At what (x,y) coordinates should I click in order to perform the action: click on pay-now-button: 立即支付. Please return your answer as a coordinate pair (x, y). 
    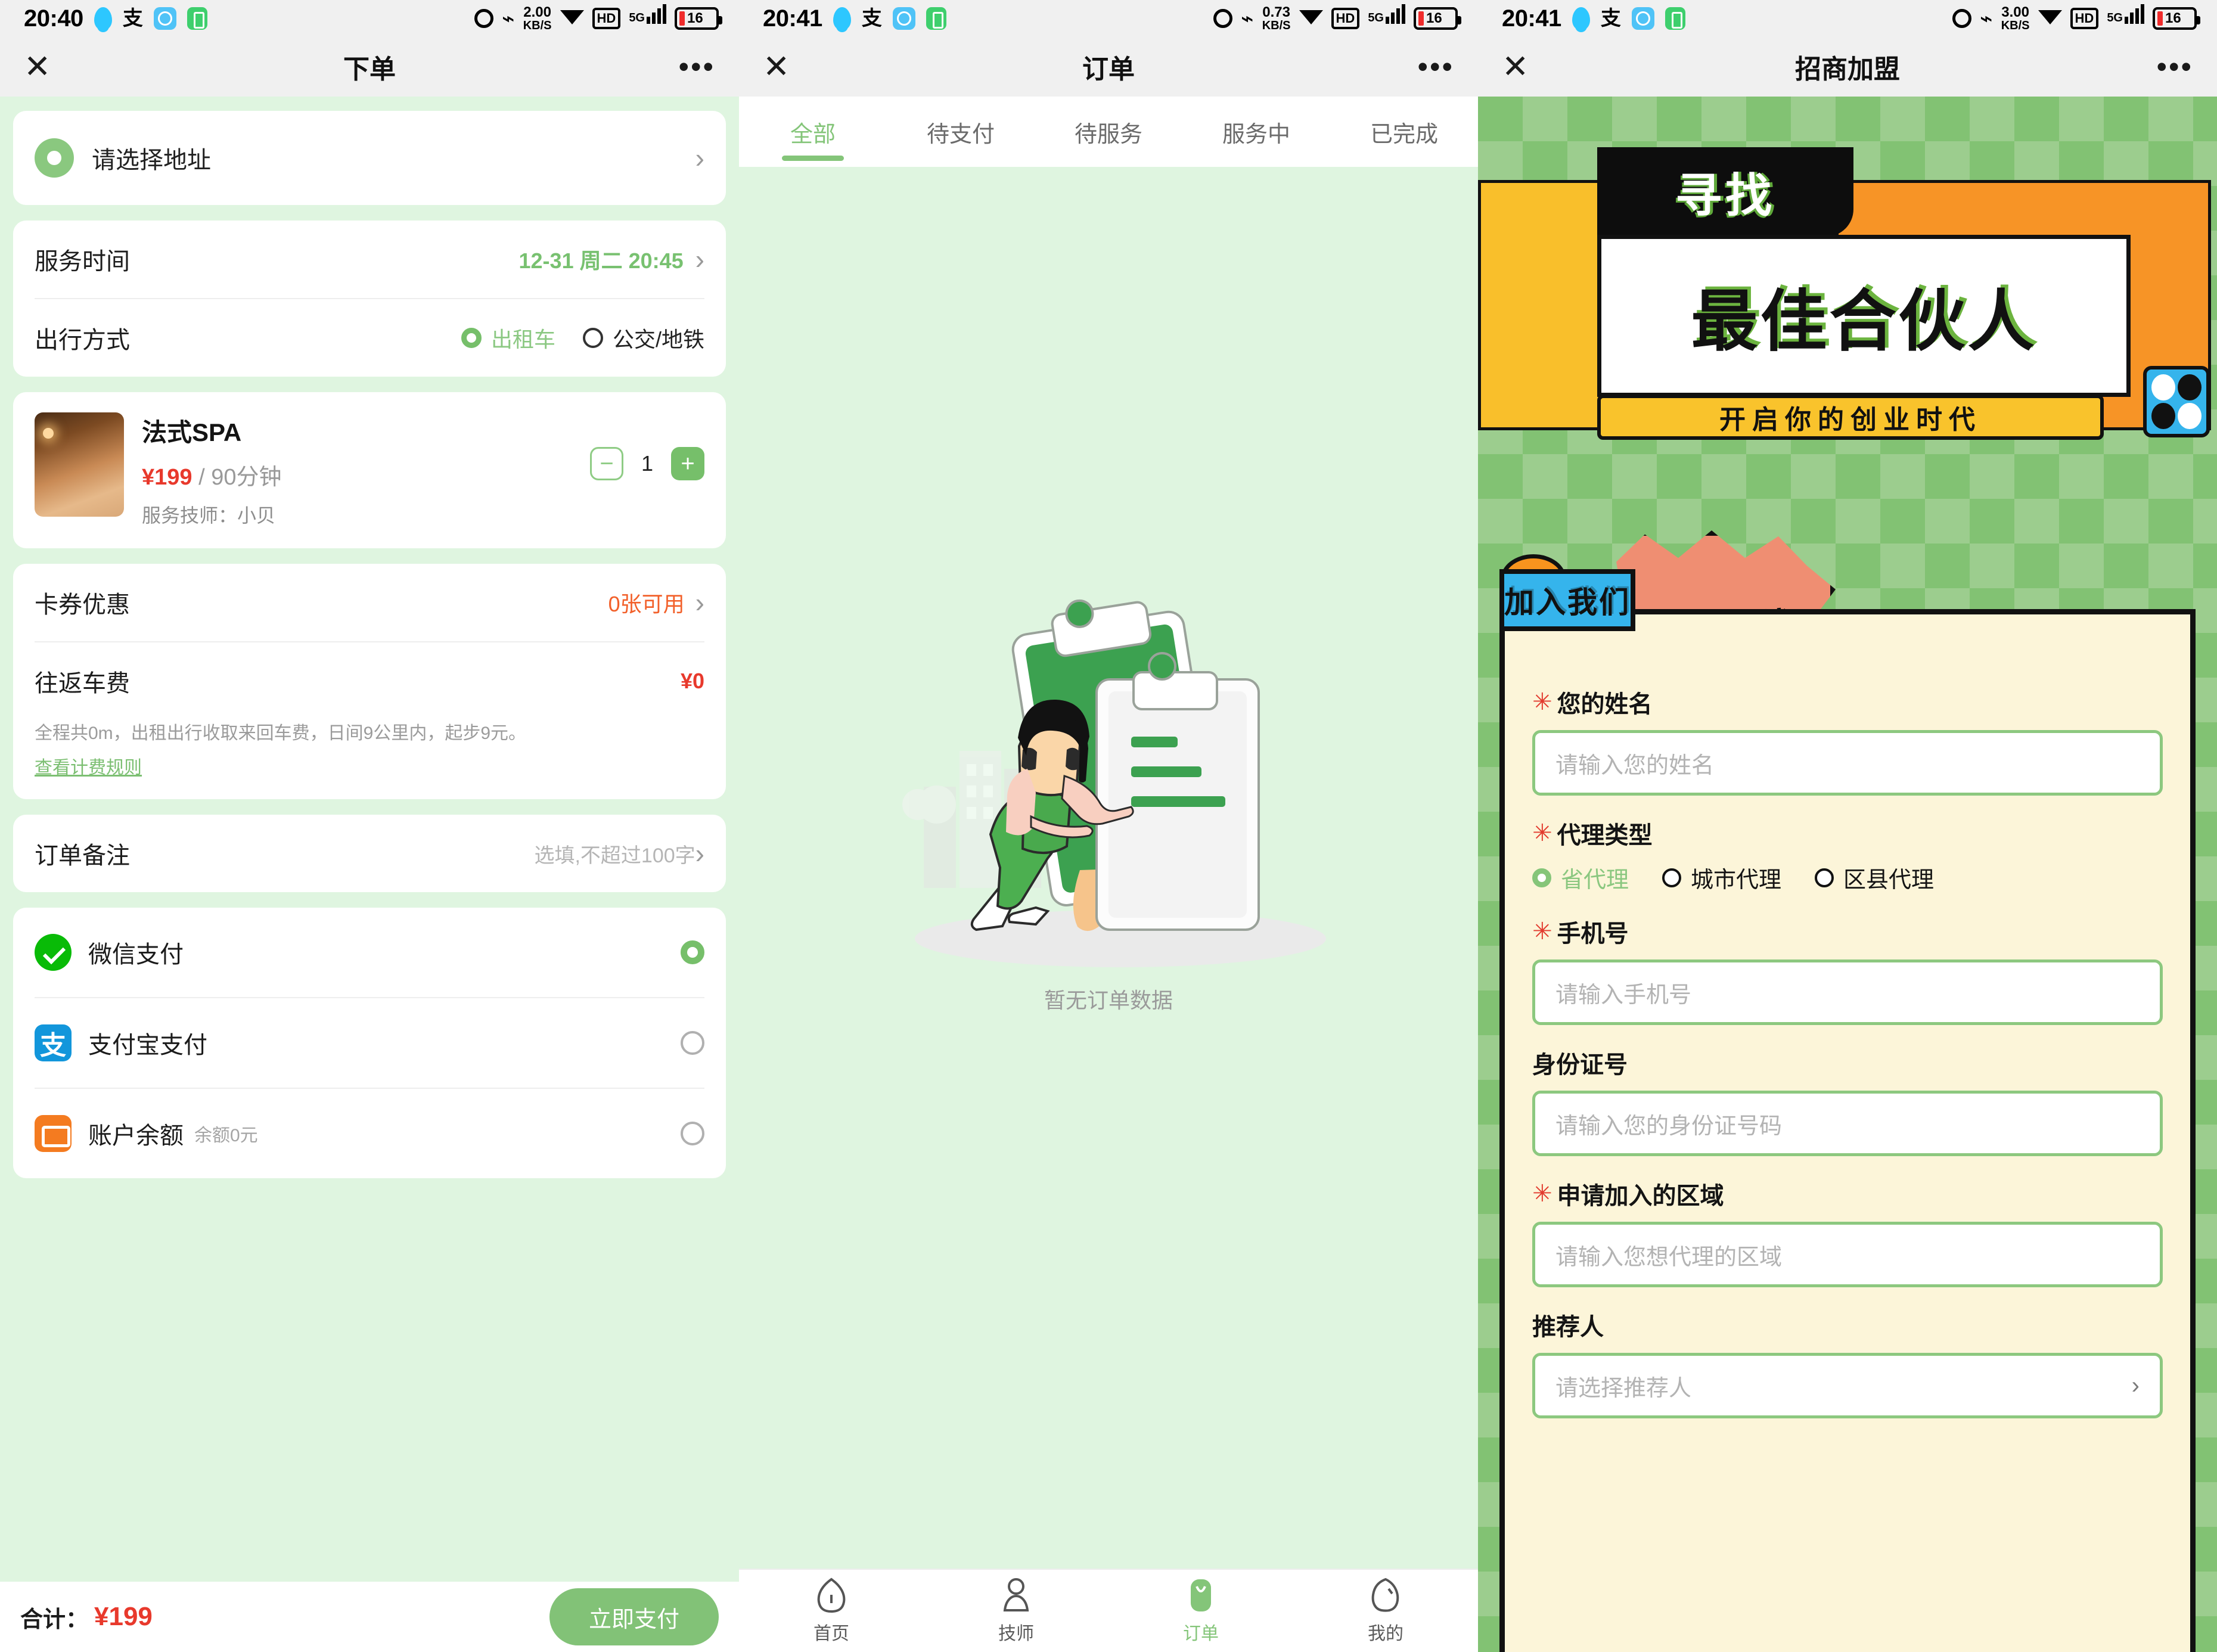
    Looking at the image, I should click on (634, 1616).